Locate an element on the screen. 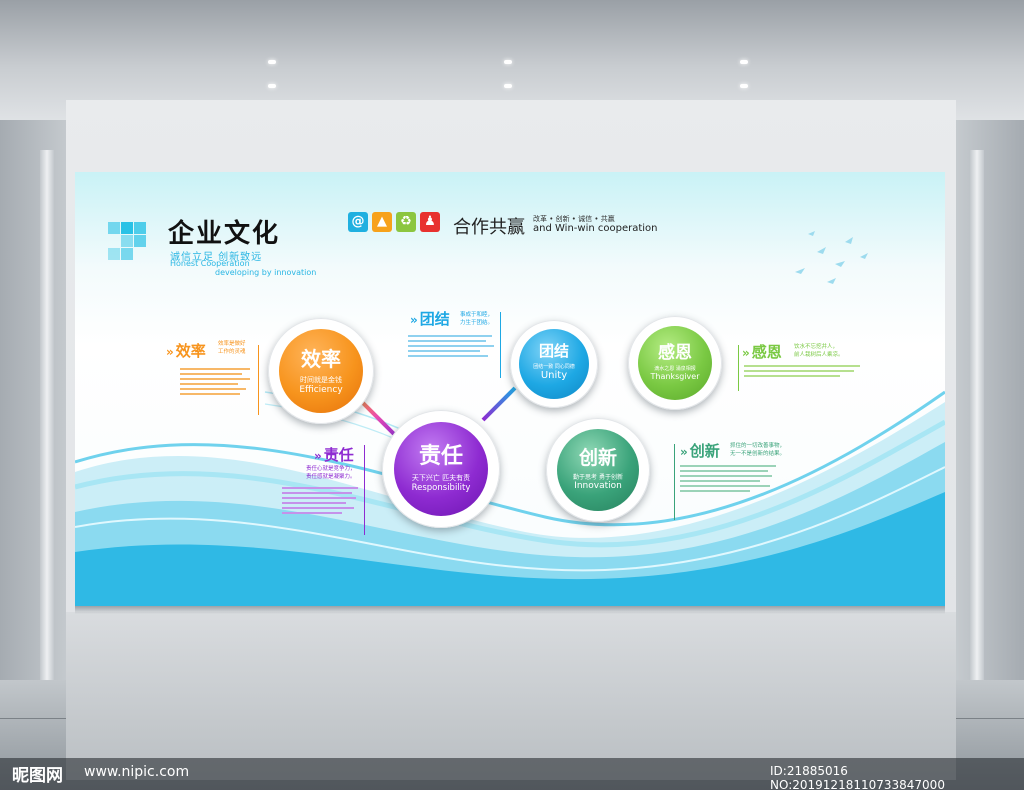 This screenshot has width=1024, height=790. section-unity-heading: » 团结 is located at coordinates (430, 318).